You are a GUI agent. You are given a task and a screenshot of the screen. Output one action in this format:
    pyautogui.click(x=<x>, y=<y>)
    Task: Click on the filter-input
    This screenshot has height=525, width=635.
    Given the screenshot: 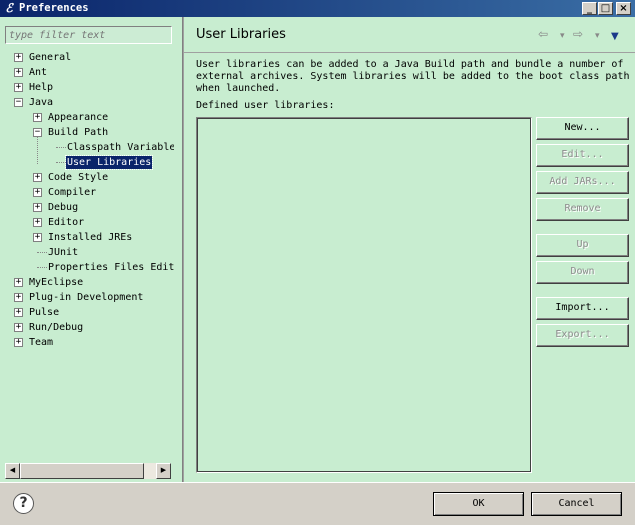 What is the action you would take?
    pyautogui.click(x=88, y=35)
    